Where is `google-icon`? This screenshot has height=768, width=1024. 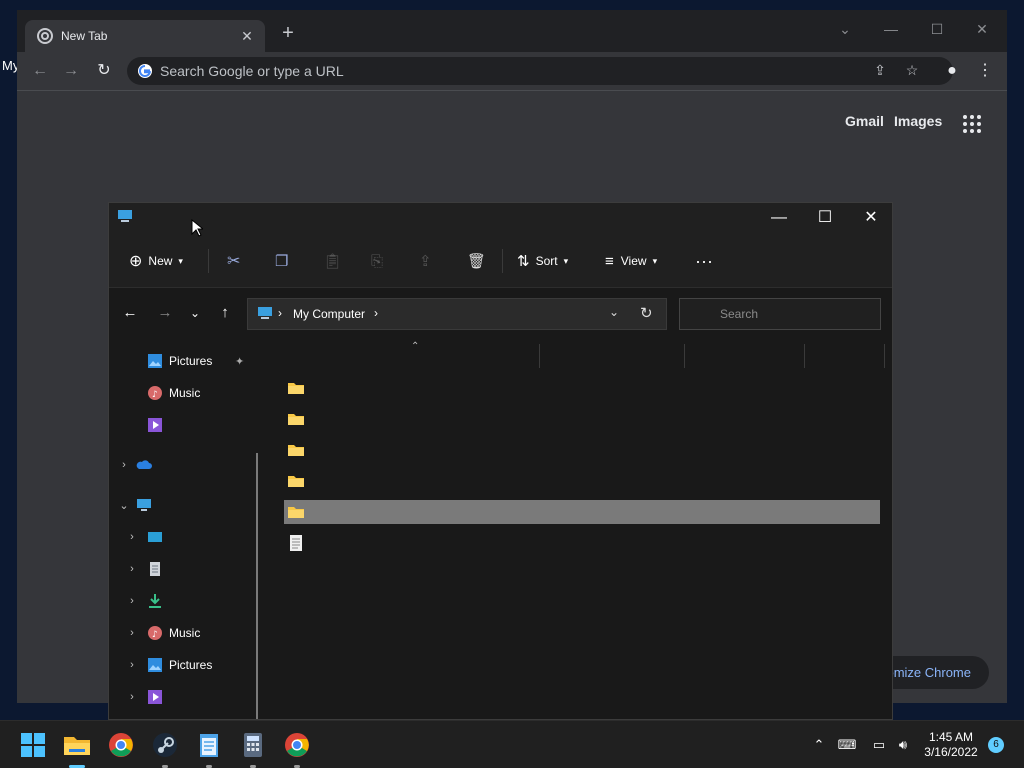
google-icon is located at coordinates (145, 71).